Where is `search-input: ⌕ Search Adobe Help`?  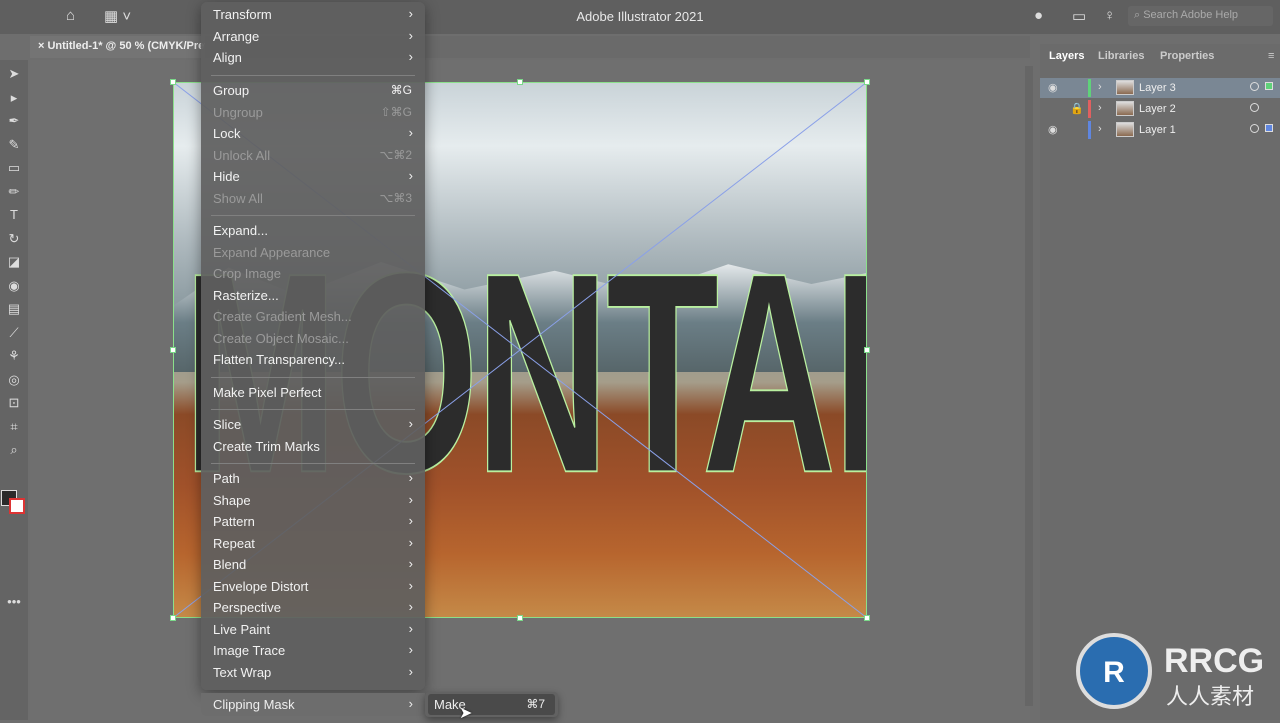
search-input: ⌕ Search Adobe Help is located at coordinates (1200, 16).